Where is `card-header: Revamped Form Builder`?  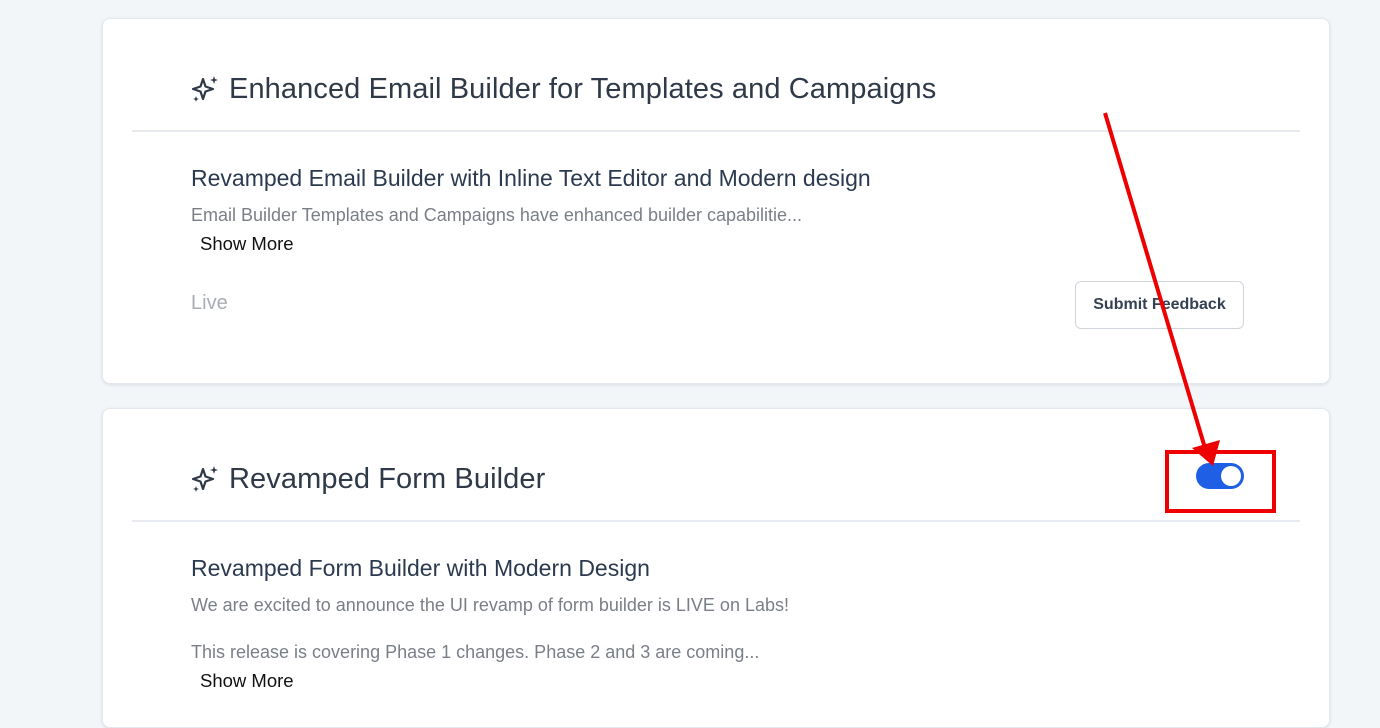 card-header: Revamped Form Builder is located at coordinates (367, 479).